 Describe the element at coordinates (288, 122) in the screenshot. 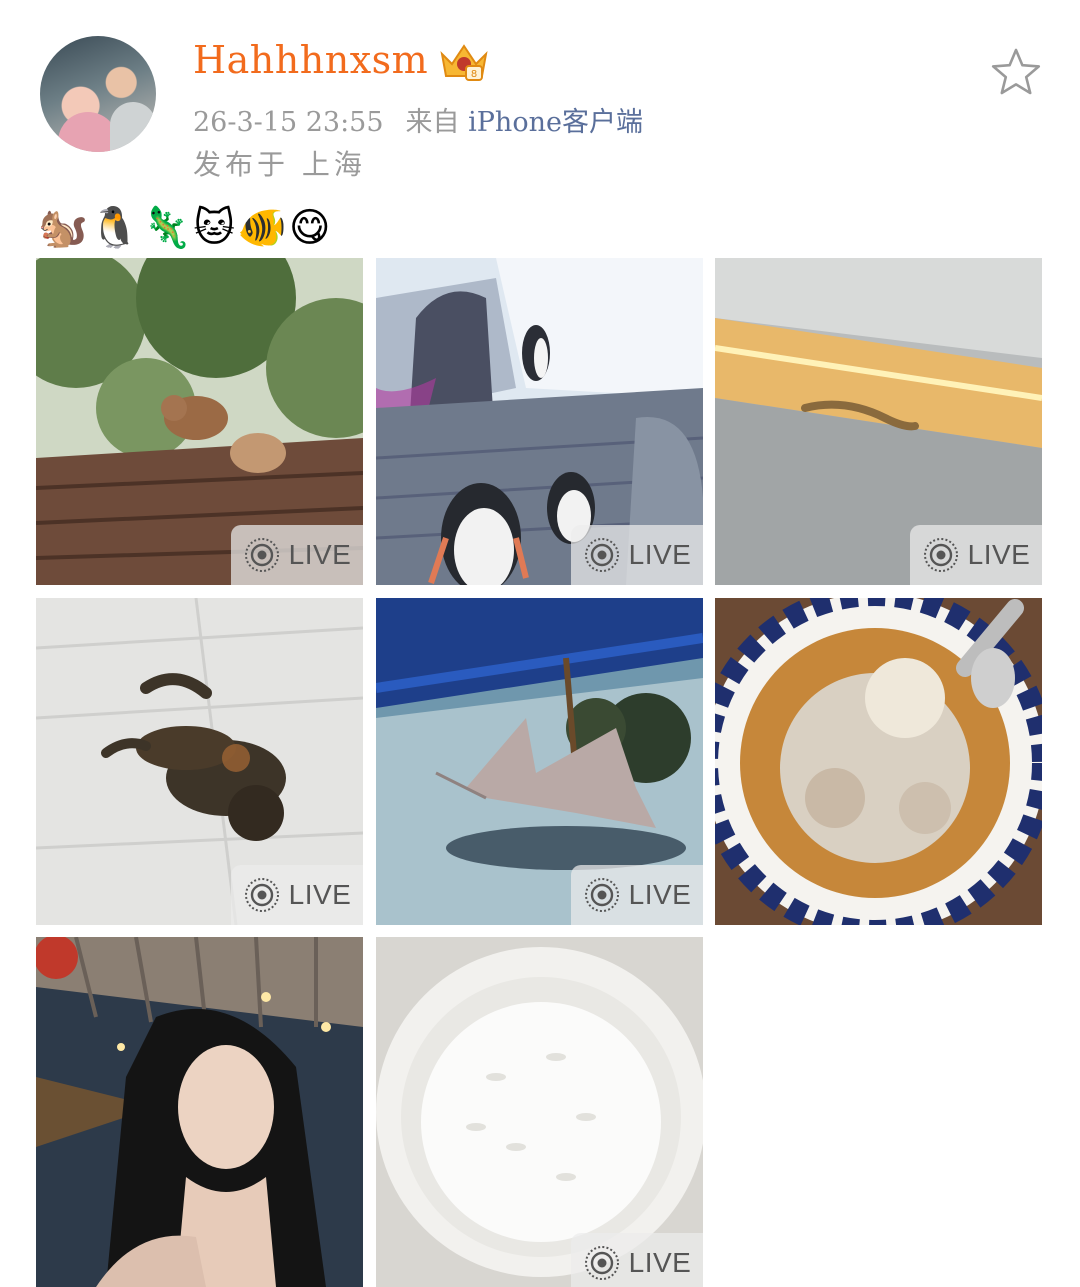

I see `post-timestamp: 26-3-15 23:55` at that location.